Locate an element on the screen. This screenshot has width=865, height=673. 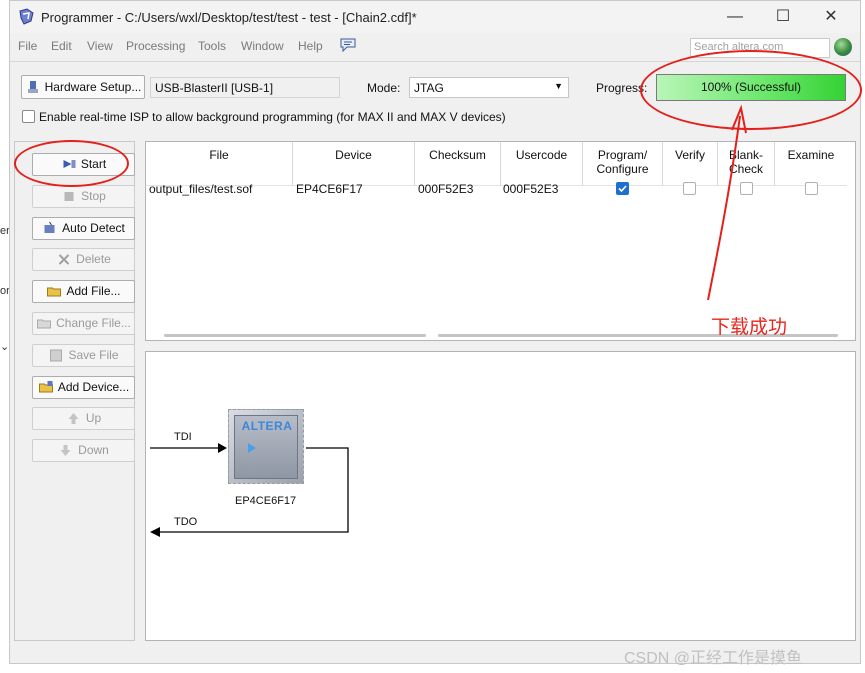
auto-detect-button: Auto Detect is located at coordinates (83, 228).